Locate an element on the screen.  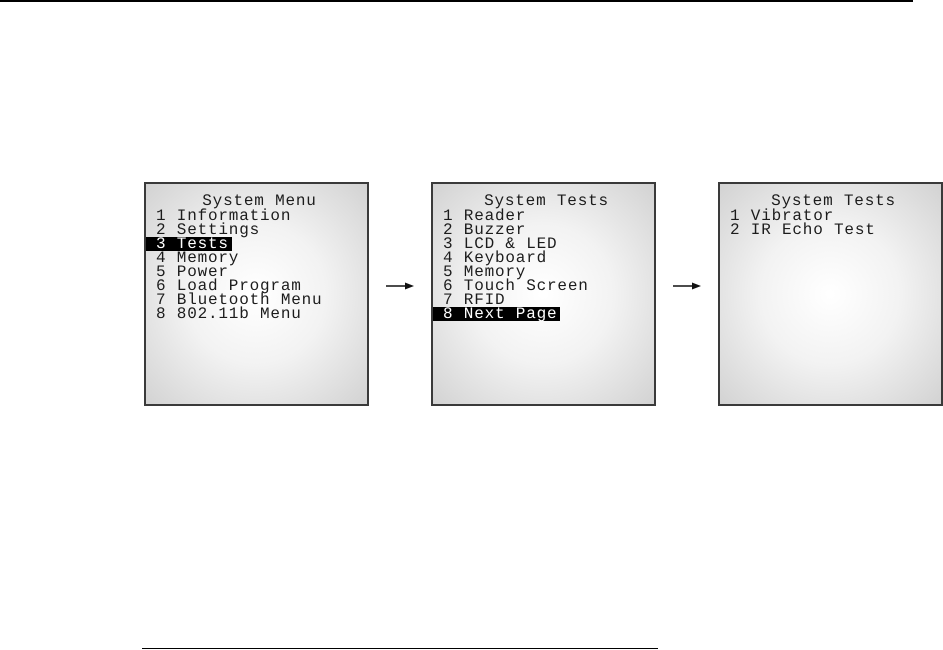
menu-item: 1 Reader is located at coordinates (481, 216).